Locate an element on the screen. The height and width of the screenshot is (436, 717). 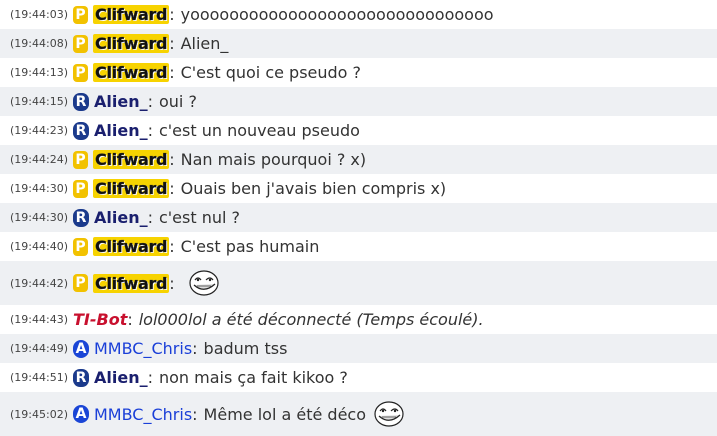
chat-message: (19:44:15) R Alien_ : oui ? is located at coordinates (358, 101).